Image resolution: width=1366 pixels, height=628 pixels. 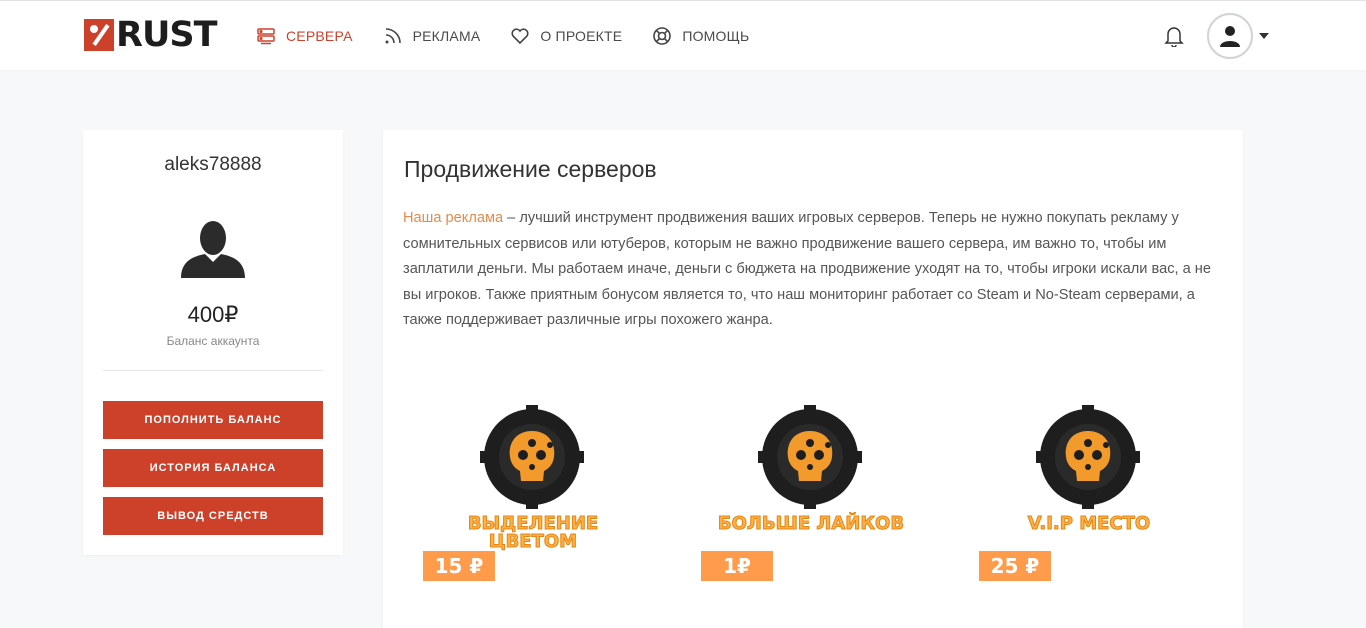 What do you see at coordinates (662, 36) in the screenshot?
I see `lifebuoy-icon` at bounding box center [662, 36].